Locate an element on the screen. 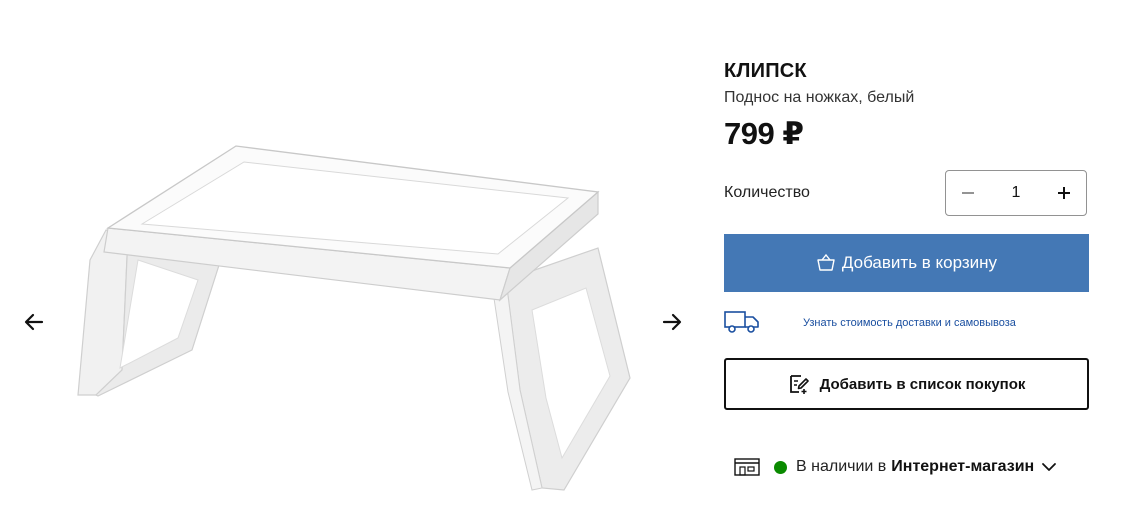 The width and height of the screenshot is (1128, 512). minus-icon is located at coordinates (968, 193).